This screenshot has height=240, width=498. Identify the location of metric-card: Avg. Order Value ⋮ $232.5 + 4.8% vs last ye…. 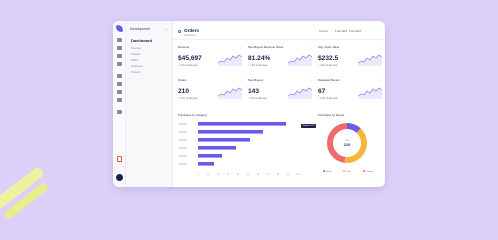
(351, 59).